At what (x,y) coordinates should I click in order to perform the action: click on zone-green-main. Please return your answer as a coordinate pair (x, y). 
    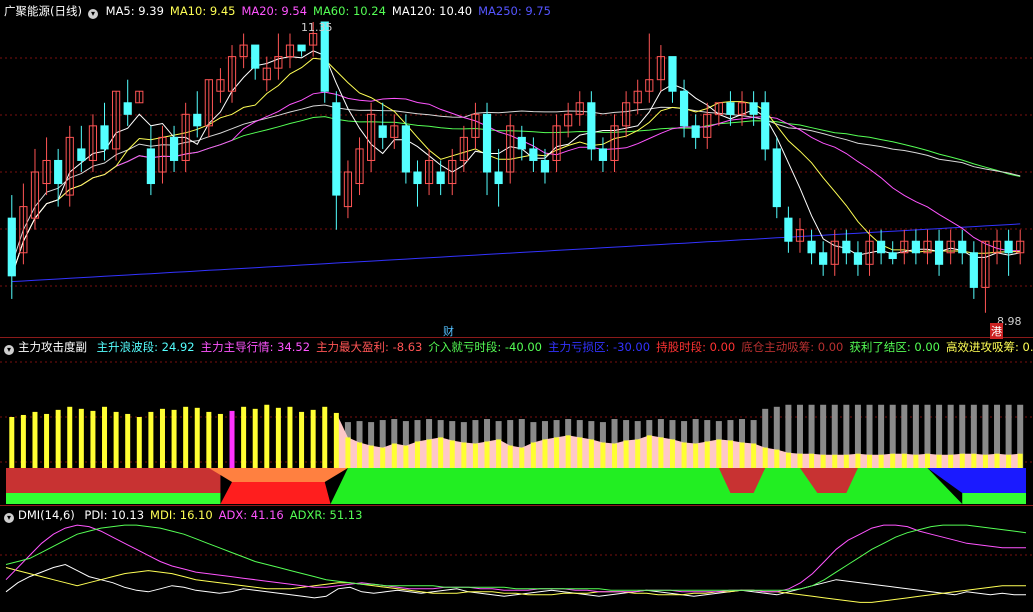
    Looking at the image, I should click on (646, 486).